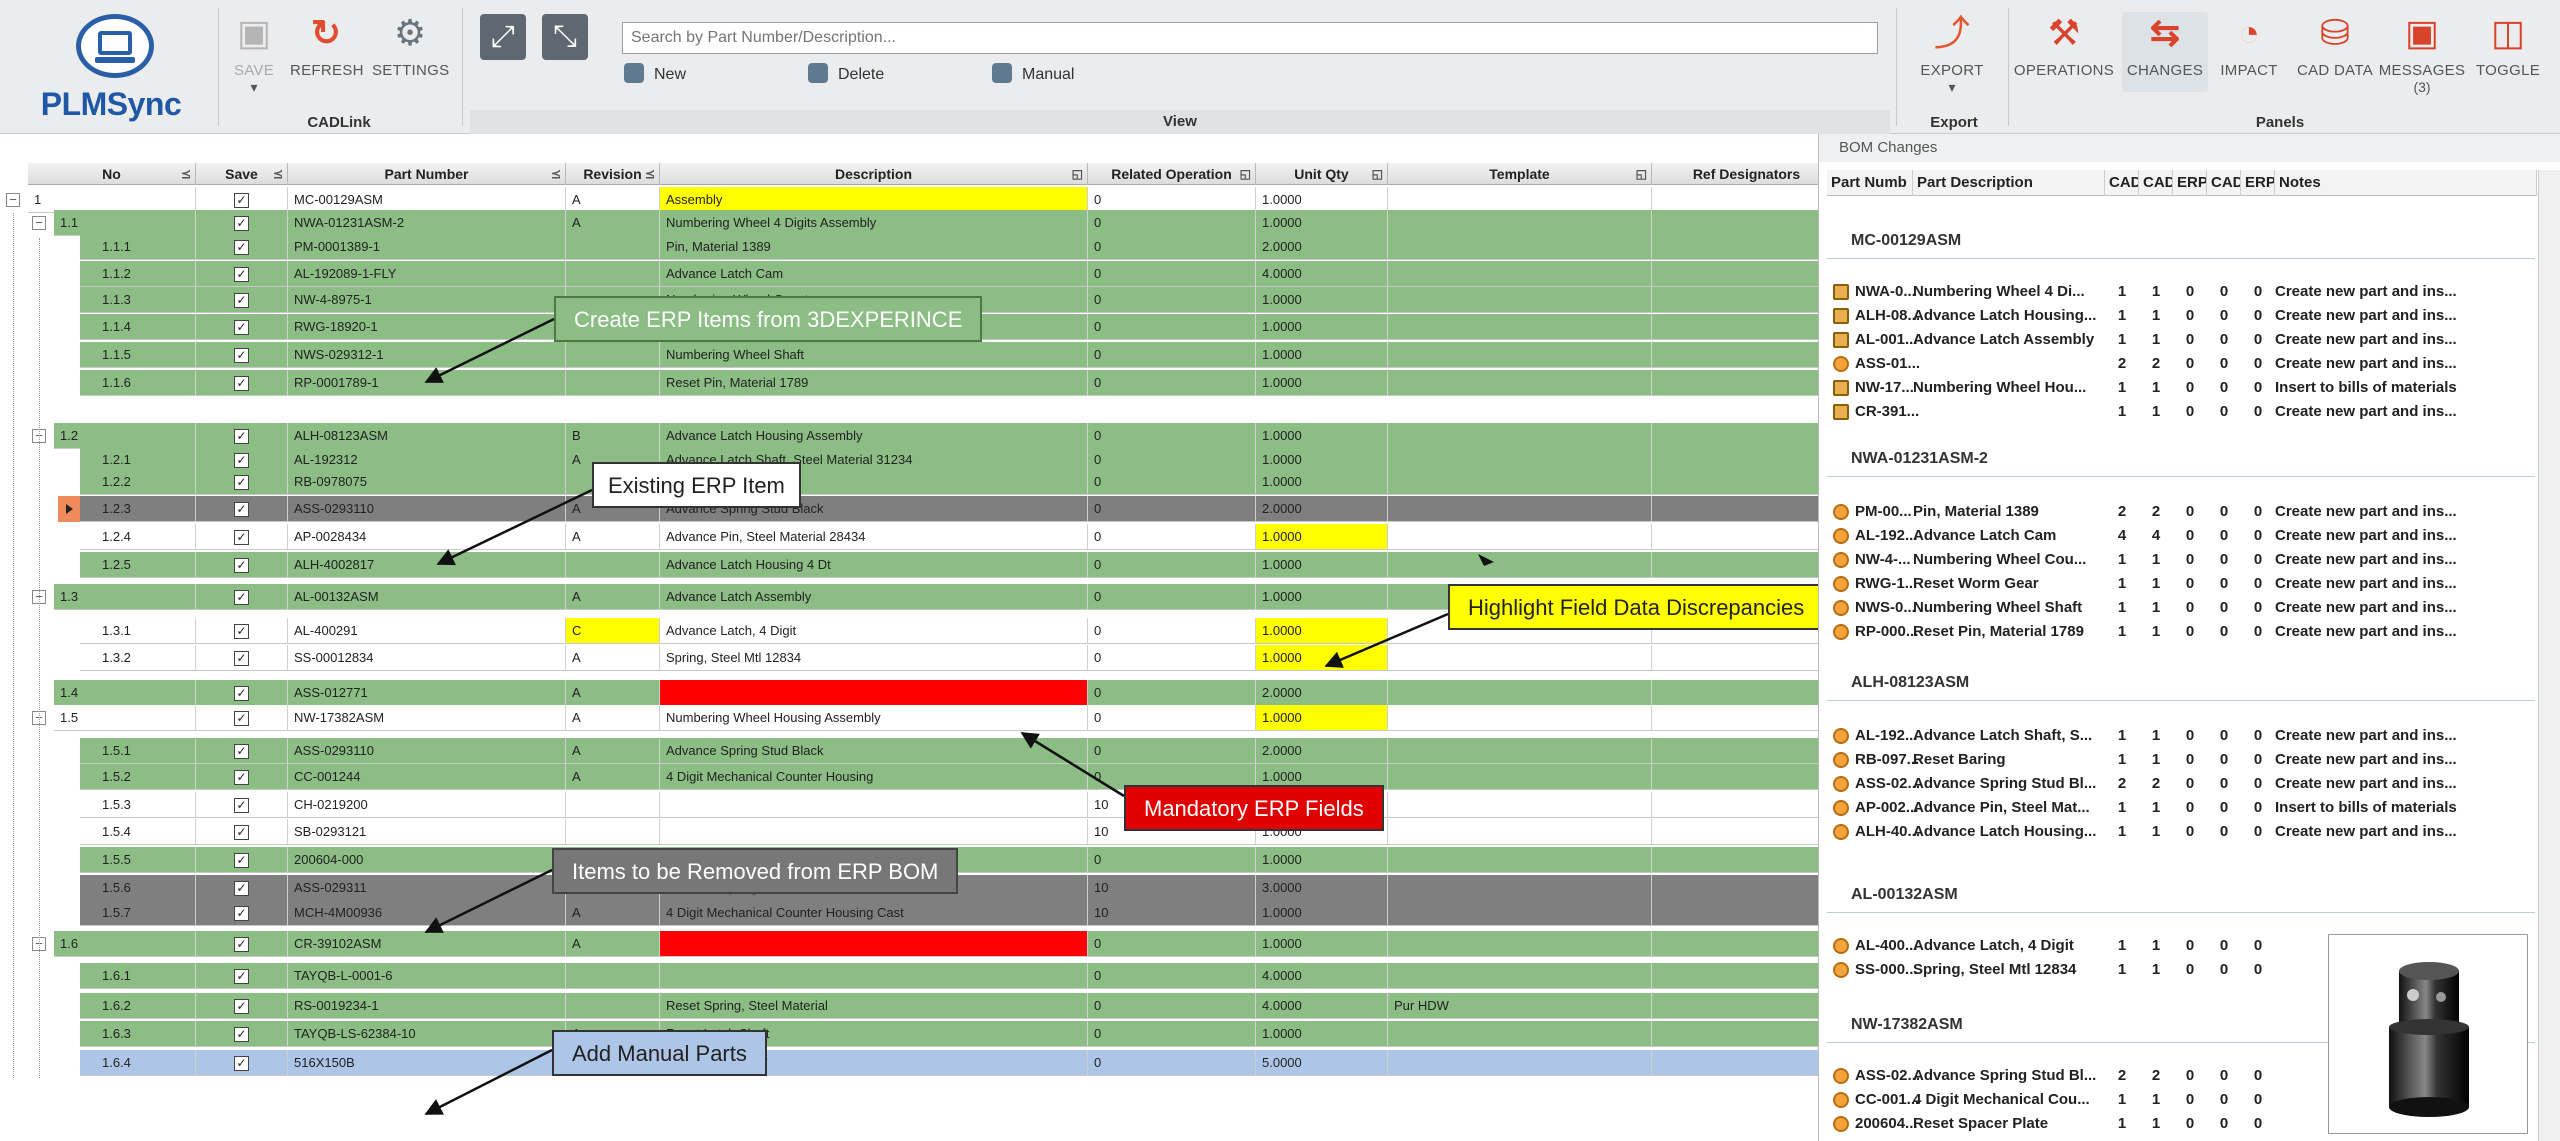 This screenshot has height=1141, width=2560. Describe the element at coordinates (1870, 183) in the screenshot. I see `panel-col-part-number: Part Numb` at that location.